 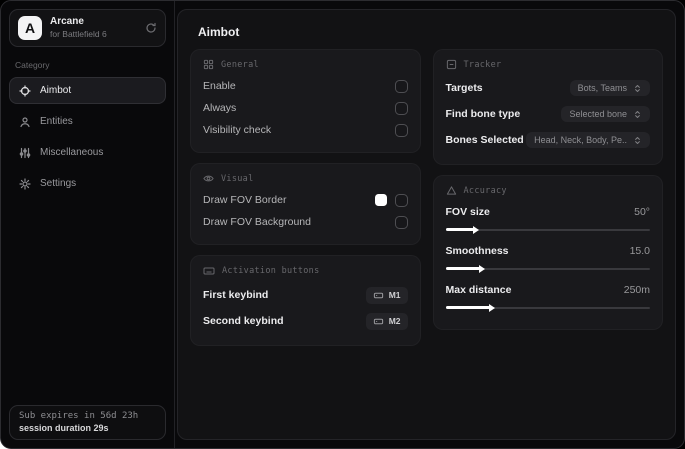 What do you see at coordinates (305, 321) in the screenshot?
I see `setting-row: Second keybind M2` at bounding box center [305, 321].